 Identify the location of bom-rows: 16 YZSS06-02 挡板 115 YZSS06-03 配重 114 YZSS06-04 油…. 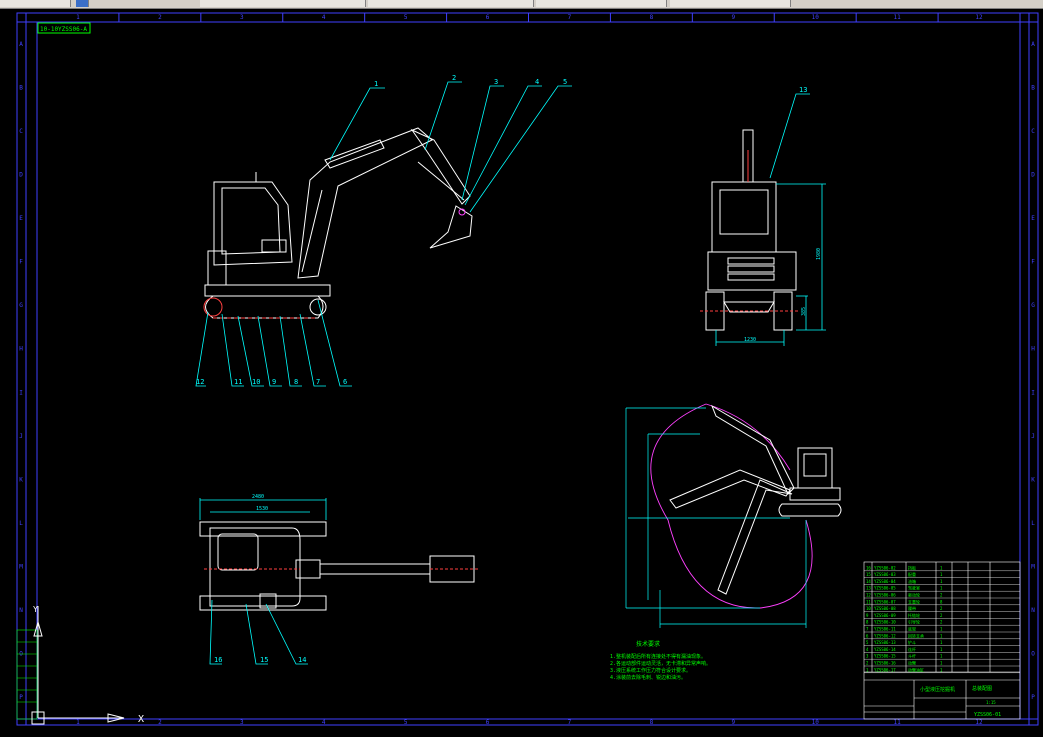
(942, 618).